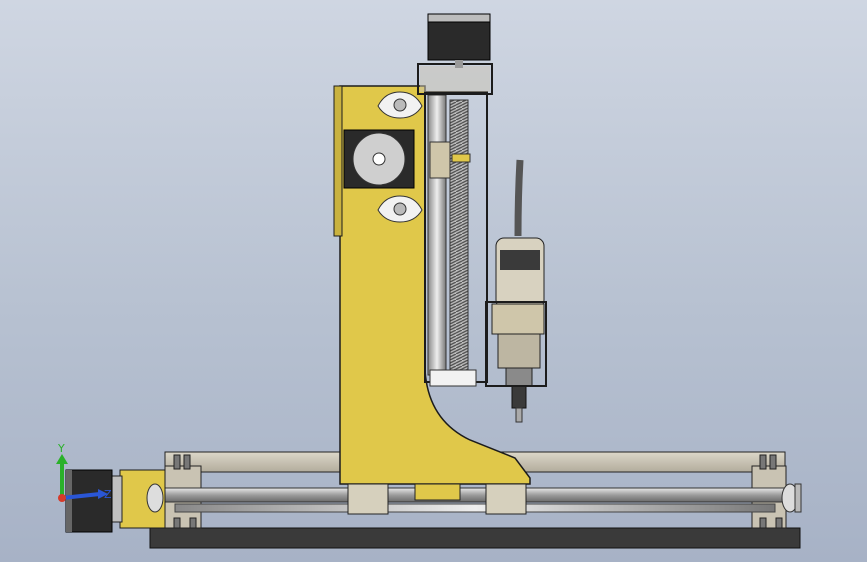 The image size is (867, 562). What do you see at coordinates (69, 501) in the screenshot?
I see `x-motor-cap` at bounding box center [69, 501].